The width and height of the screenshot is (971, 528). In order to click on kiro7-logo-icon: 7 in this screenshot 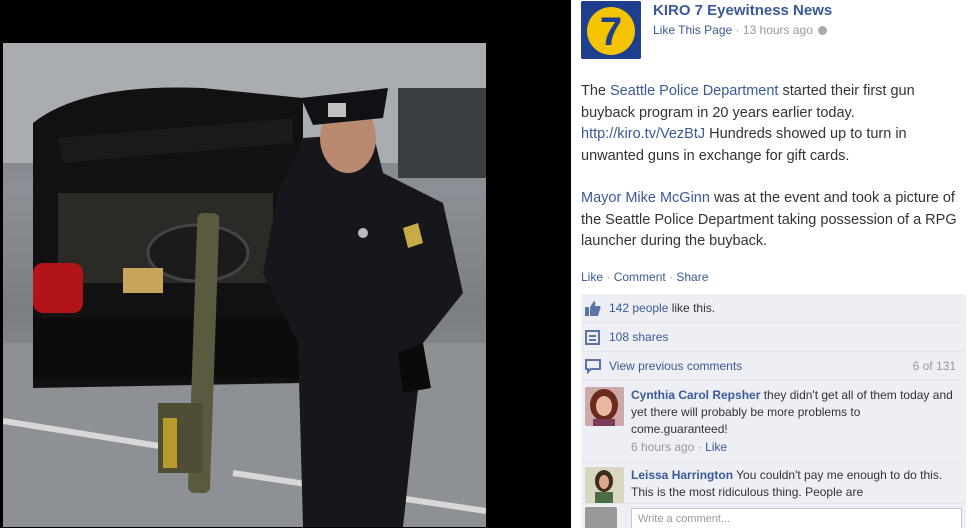, I will do `click(611, 30)`.